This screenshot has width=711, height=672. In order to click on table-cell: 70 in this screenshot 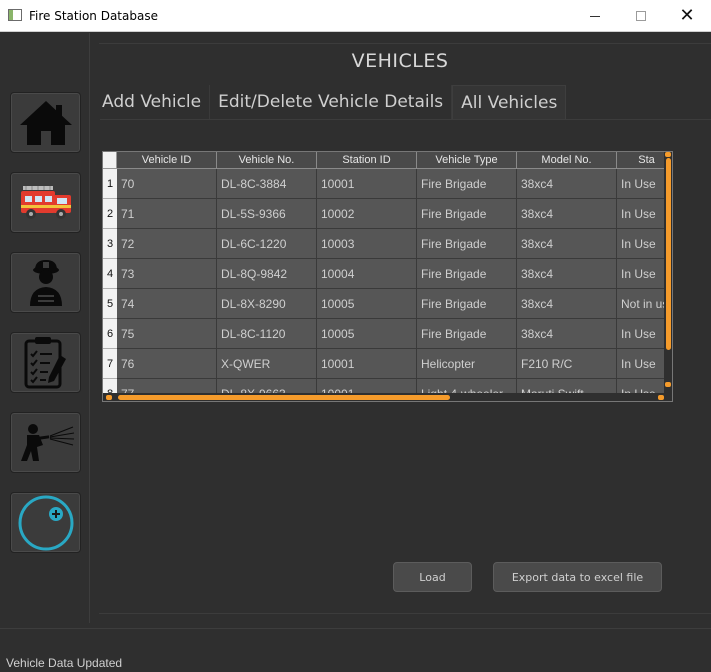, I will do `click(167, 184)`.